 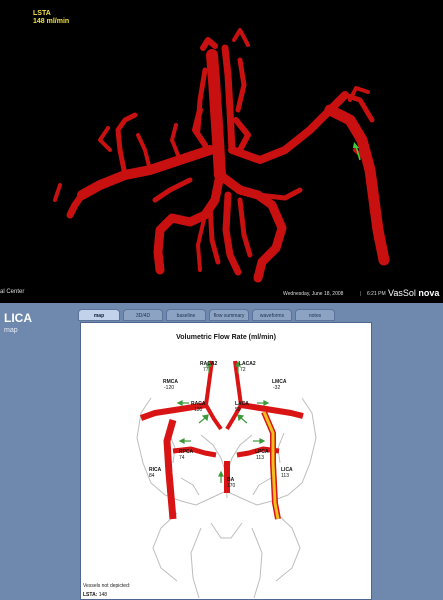 What do you see at coordinates (402, 293) in the screenshot?
I see `brand-vassol: VasSol` at bounding box center [402, 293].